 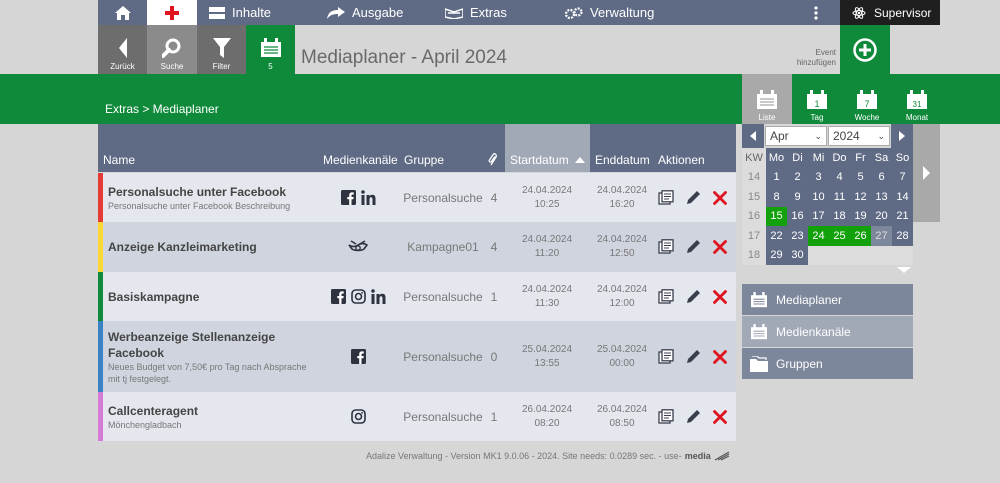 I want to click on view-list-button: Liste, so click(x=767, y=99).